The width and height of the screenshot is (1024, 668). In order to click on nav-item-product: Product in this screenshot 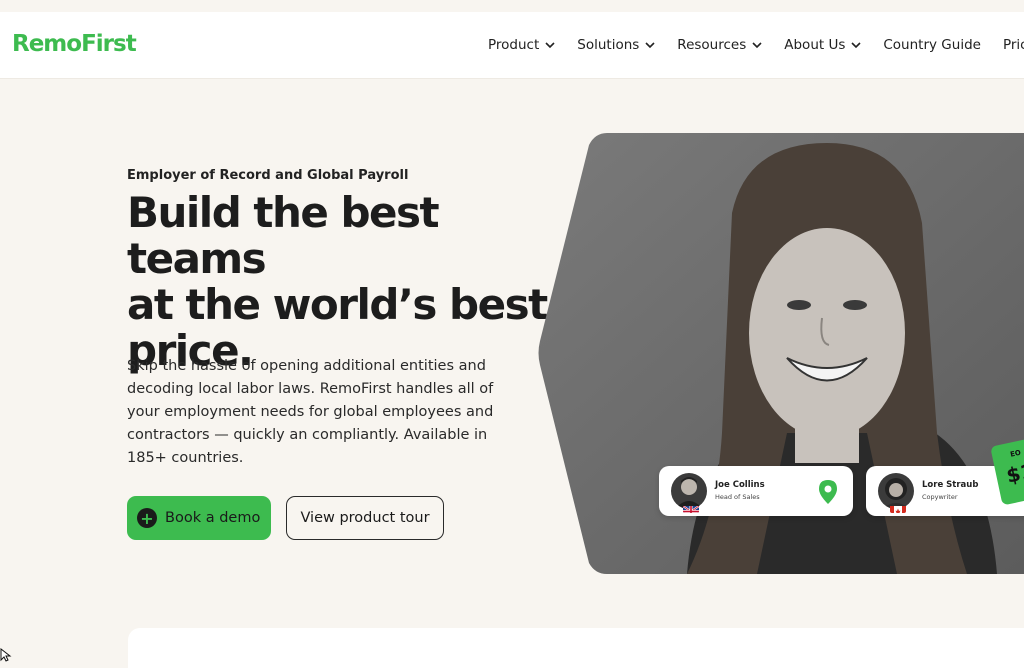, I will do `click(521, 45)`.